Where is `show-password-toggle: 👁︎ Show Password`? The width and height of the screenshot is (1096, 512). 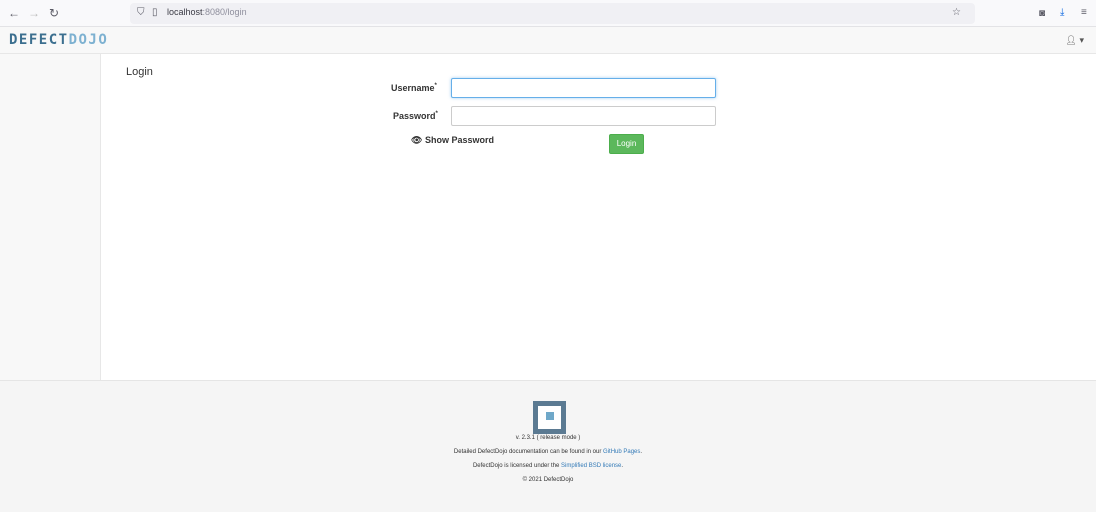 show-password-toggle: 👁︎ Show Password is located at coordinates (452, 140).